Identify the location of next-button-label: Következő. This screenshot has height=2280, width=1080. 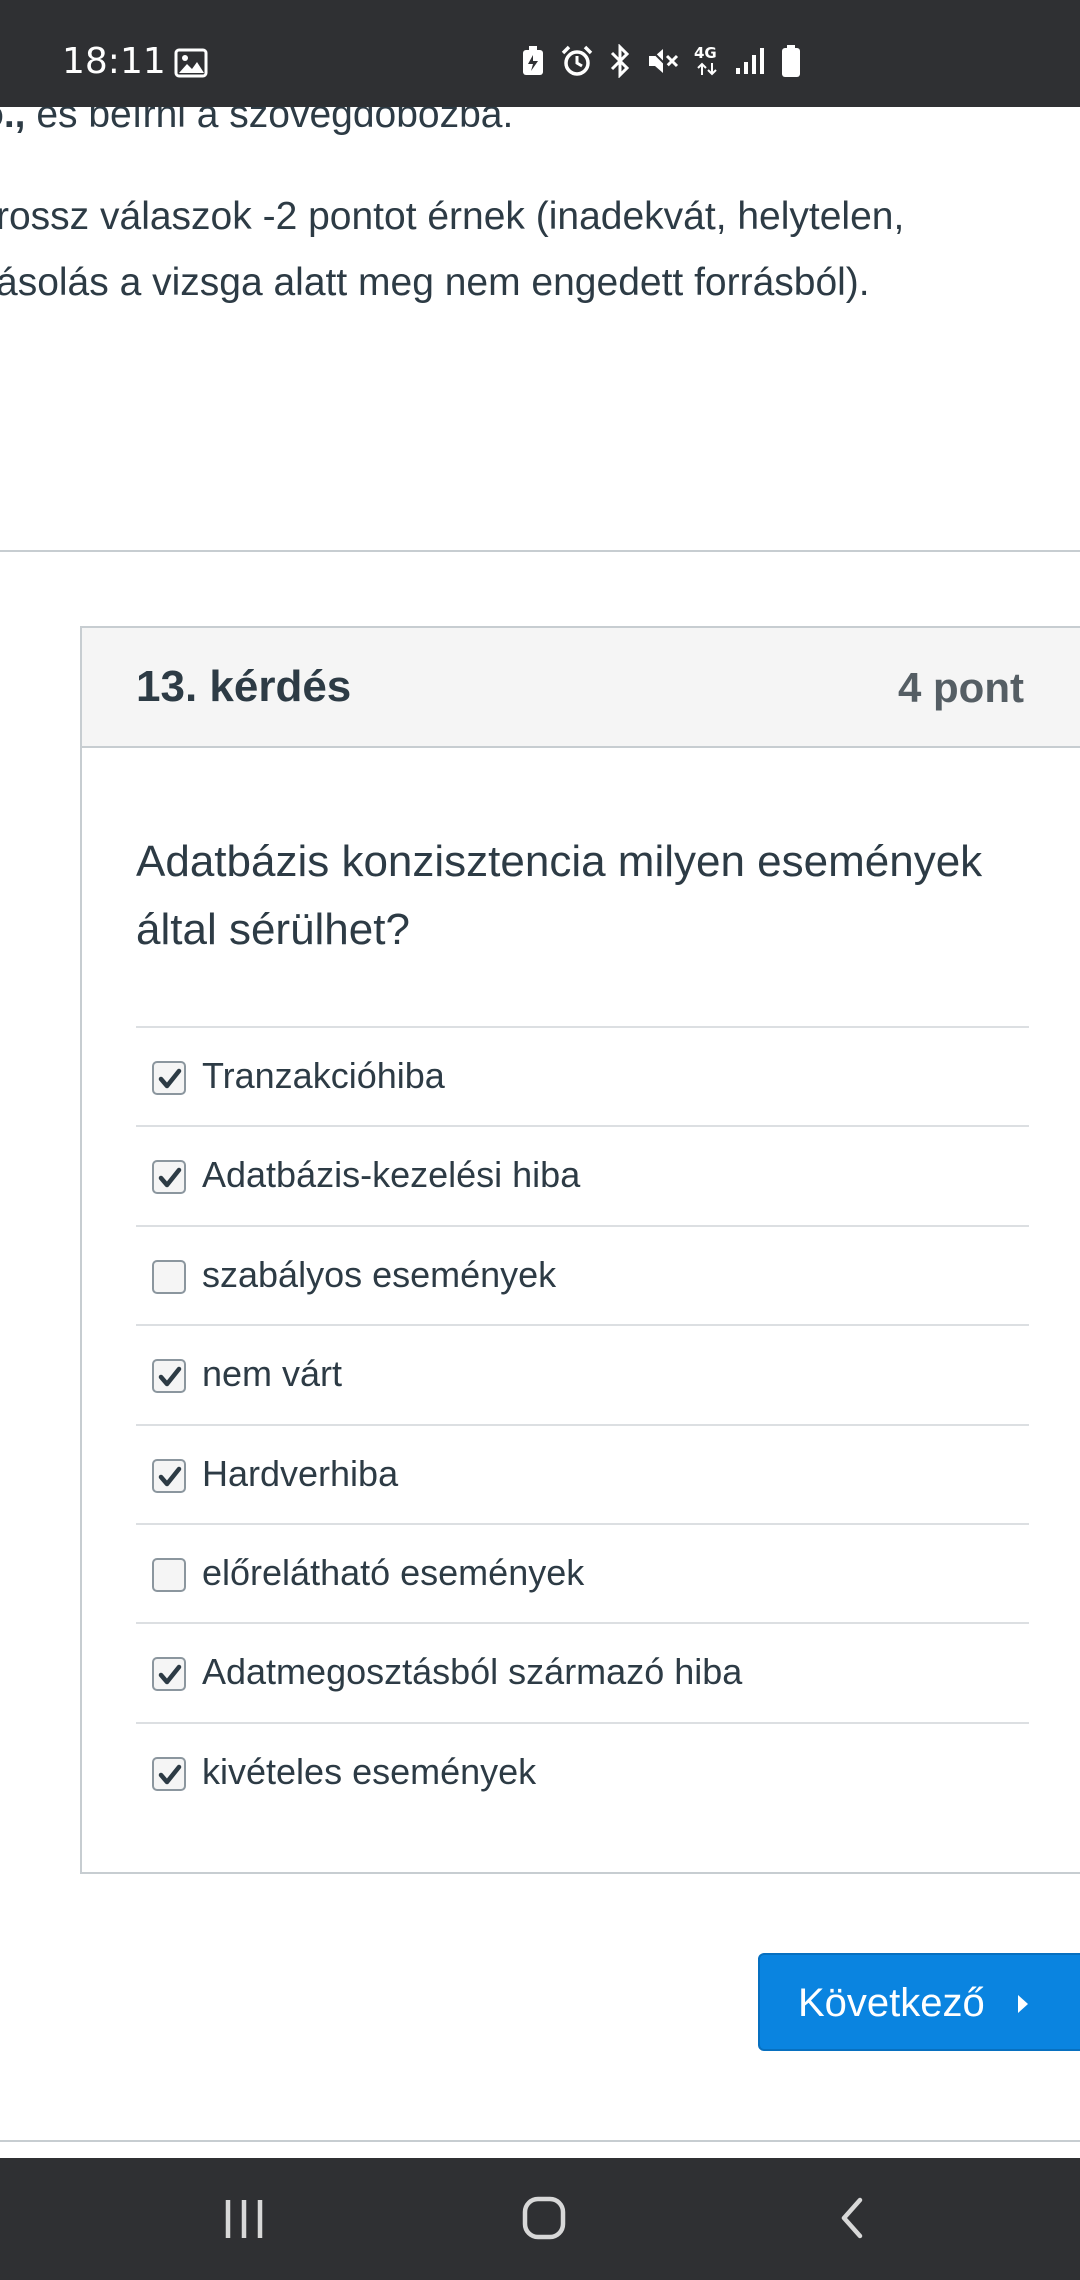
(891, 2003).